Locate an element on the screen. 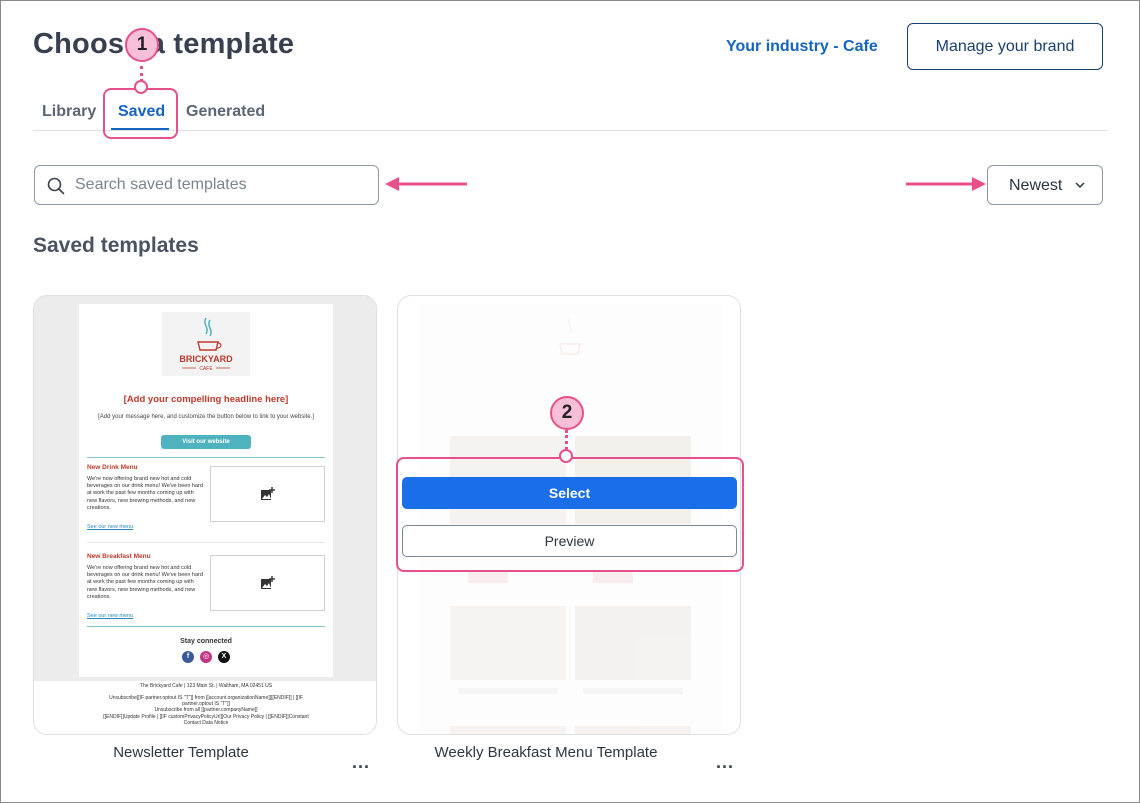 This screenshot has height=803, width=1140. footer-line: Contact Data Notice is located at coordinates (206, 722).